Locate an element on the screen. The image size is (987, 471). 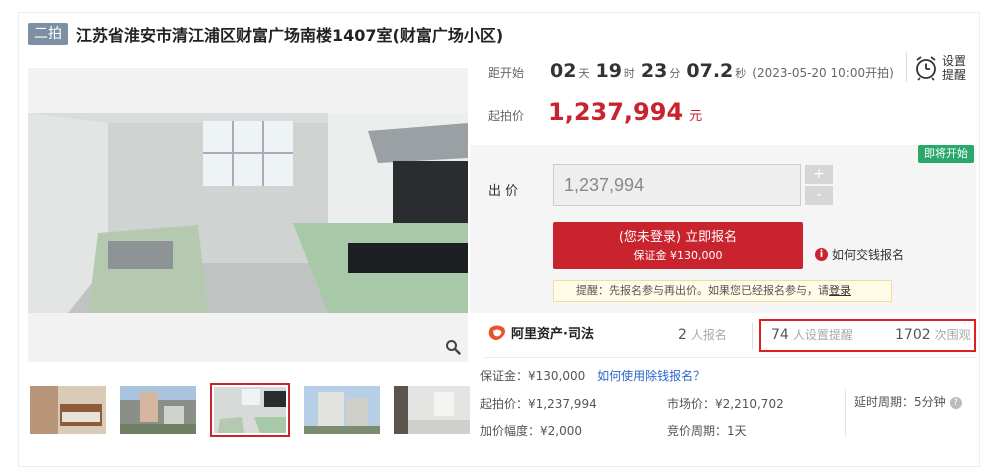
brand-name: 阿里资产·司法 is located at coordinates (552, 334).